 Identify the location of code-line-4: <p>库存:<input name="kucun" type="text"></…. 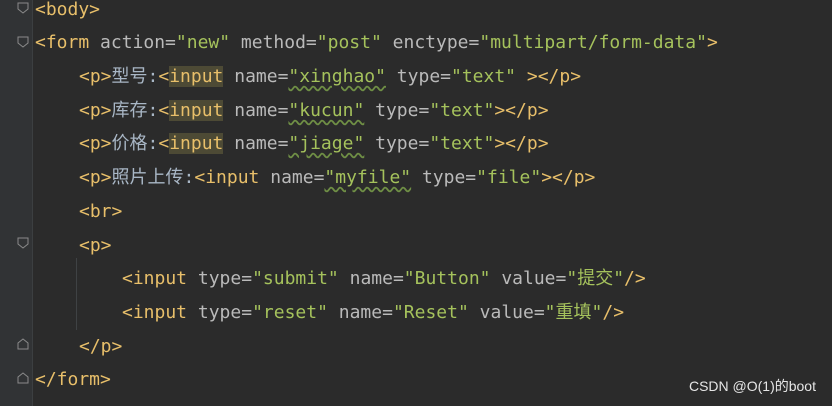
(314, 110).